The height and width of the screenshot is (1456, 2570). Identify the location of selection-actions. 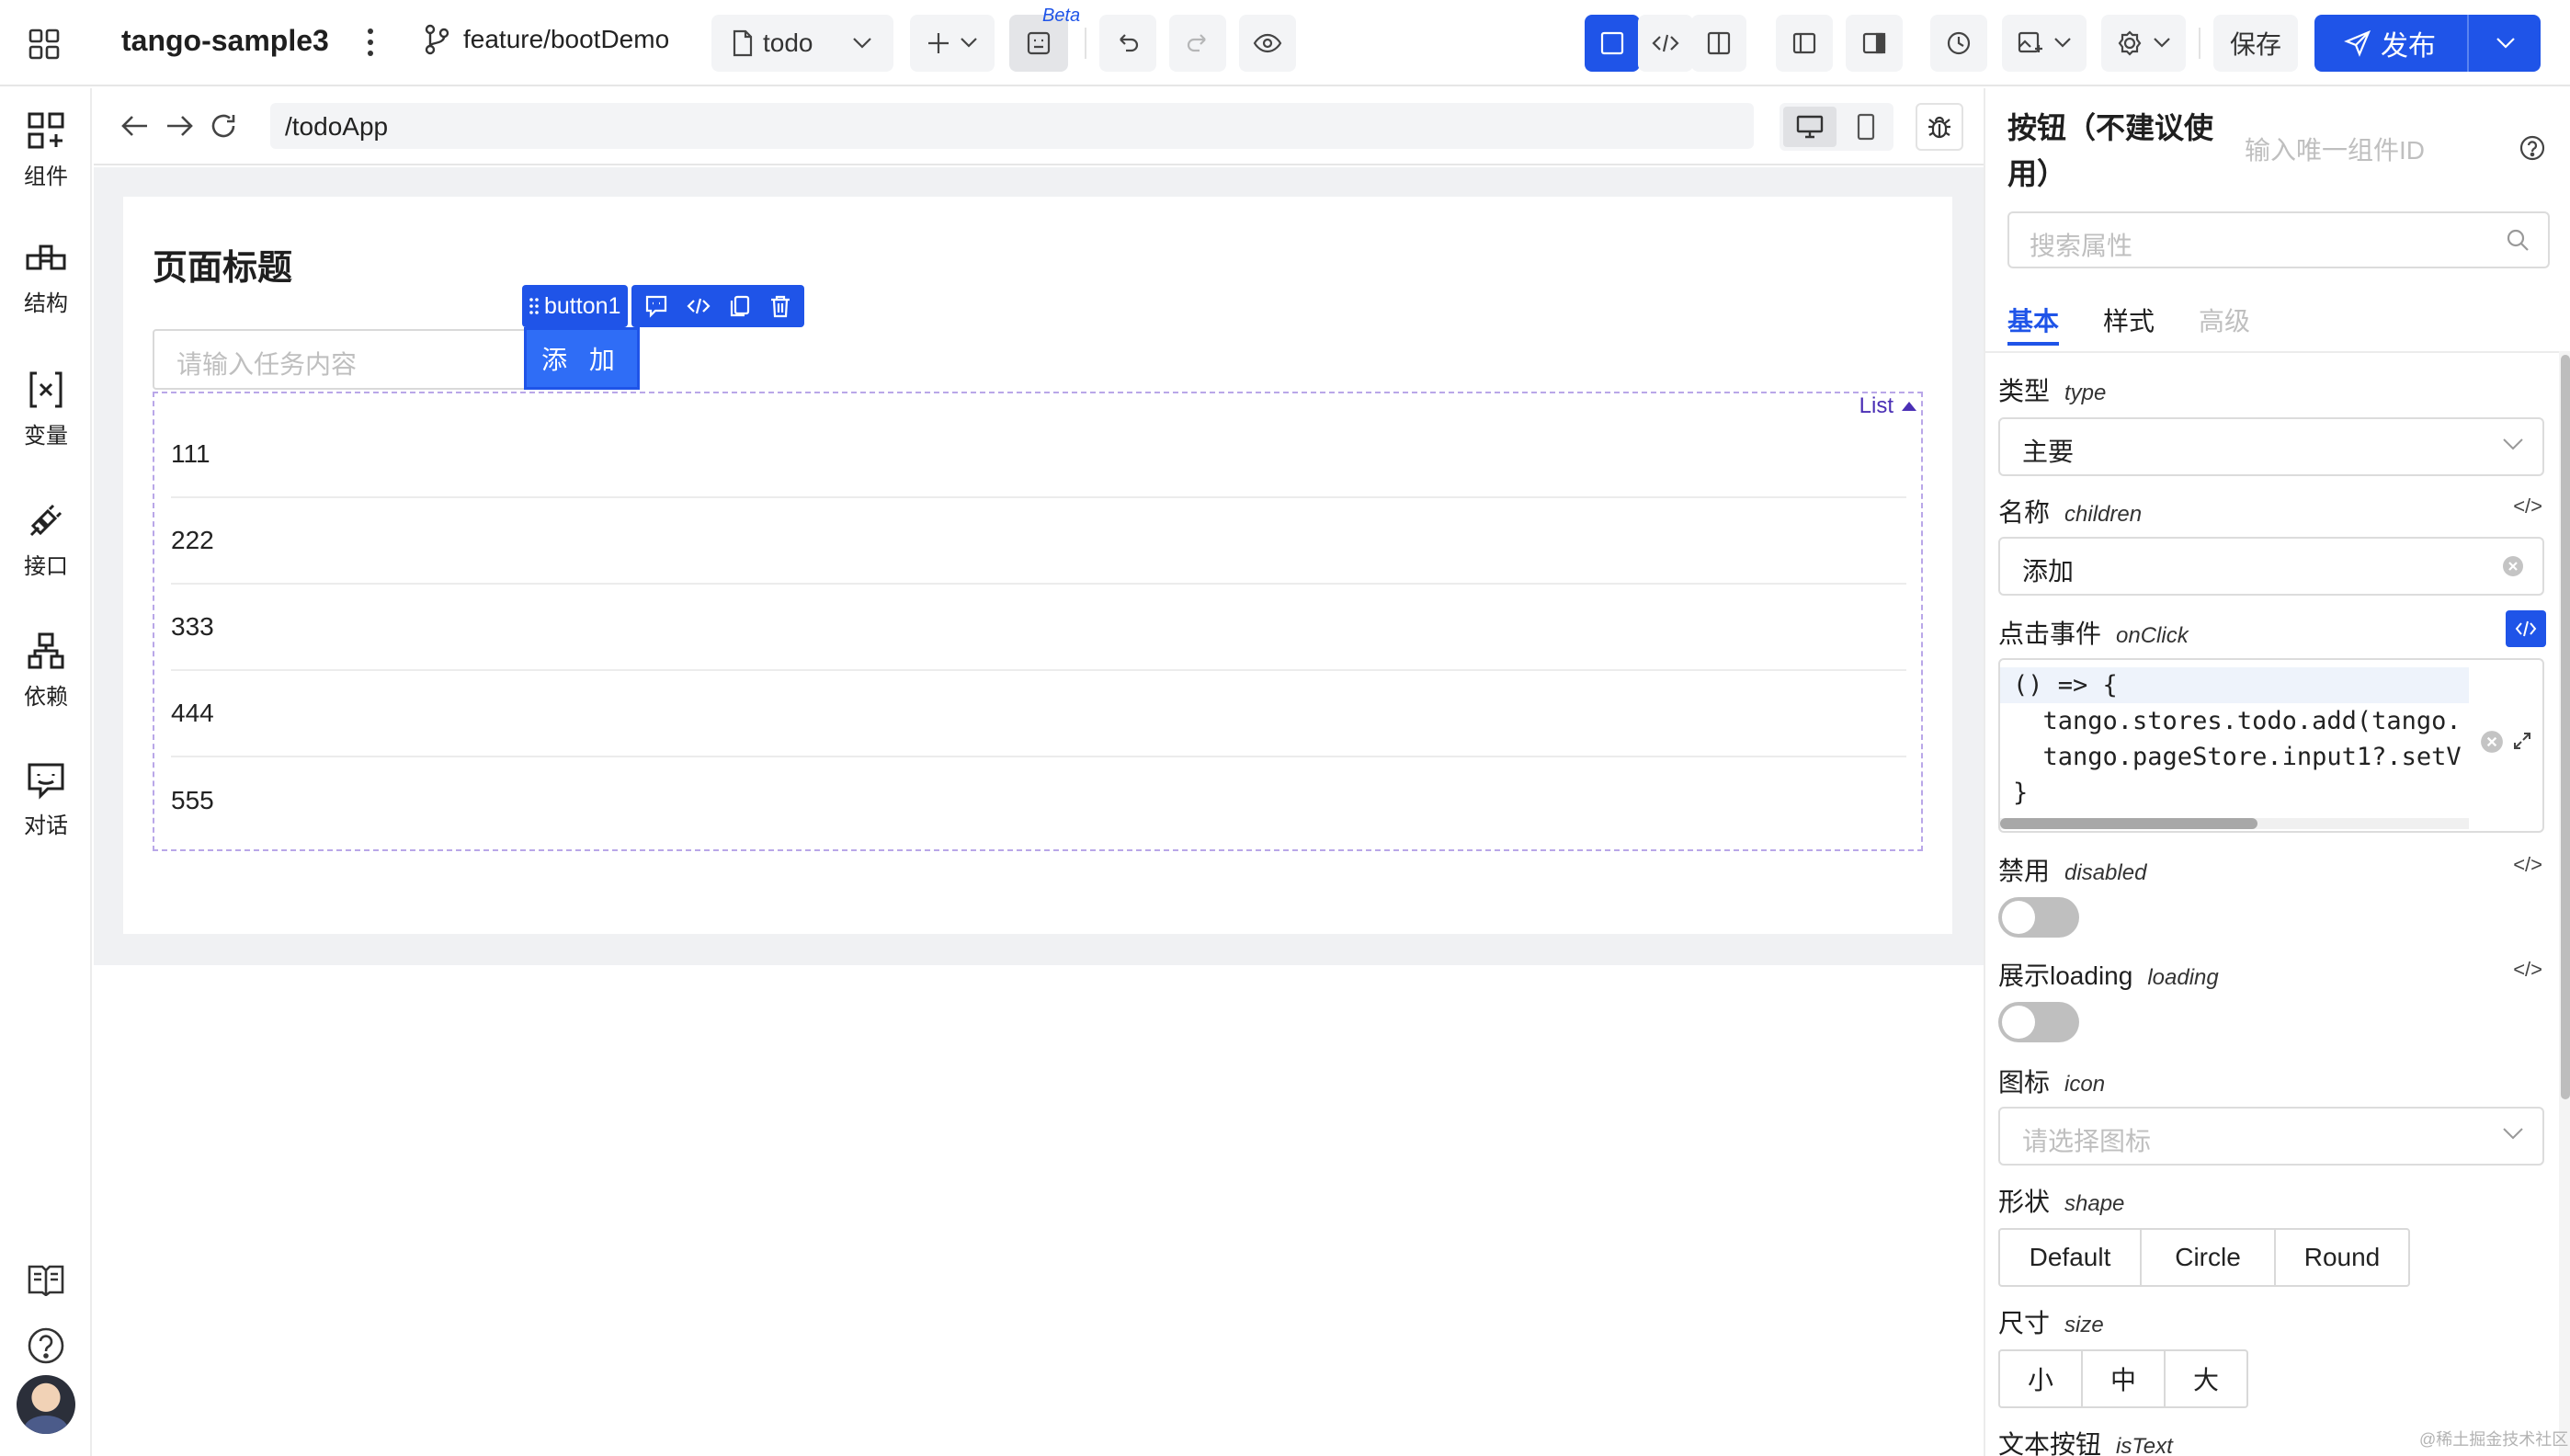
(718, 306).